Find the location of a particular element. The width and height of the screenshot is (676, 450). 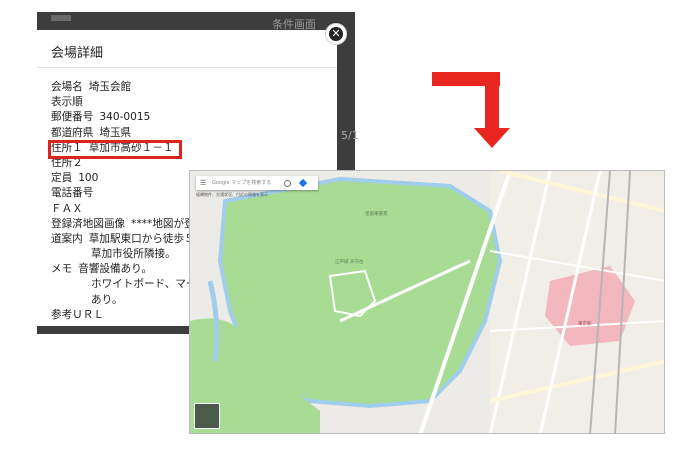

detail-row-label: 会場名 is located at coordinates (67, 87).